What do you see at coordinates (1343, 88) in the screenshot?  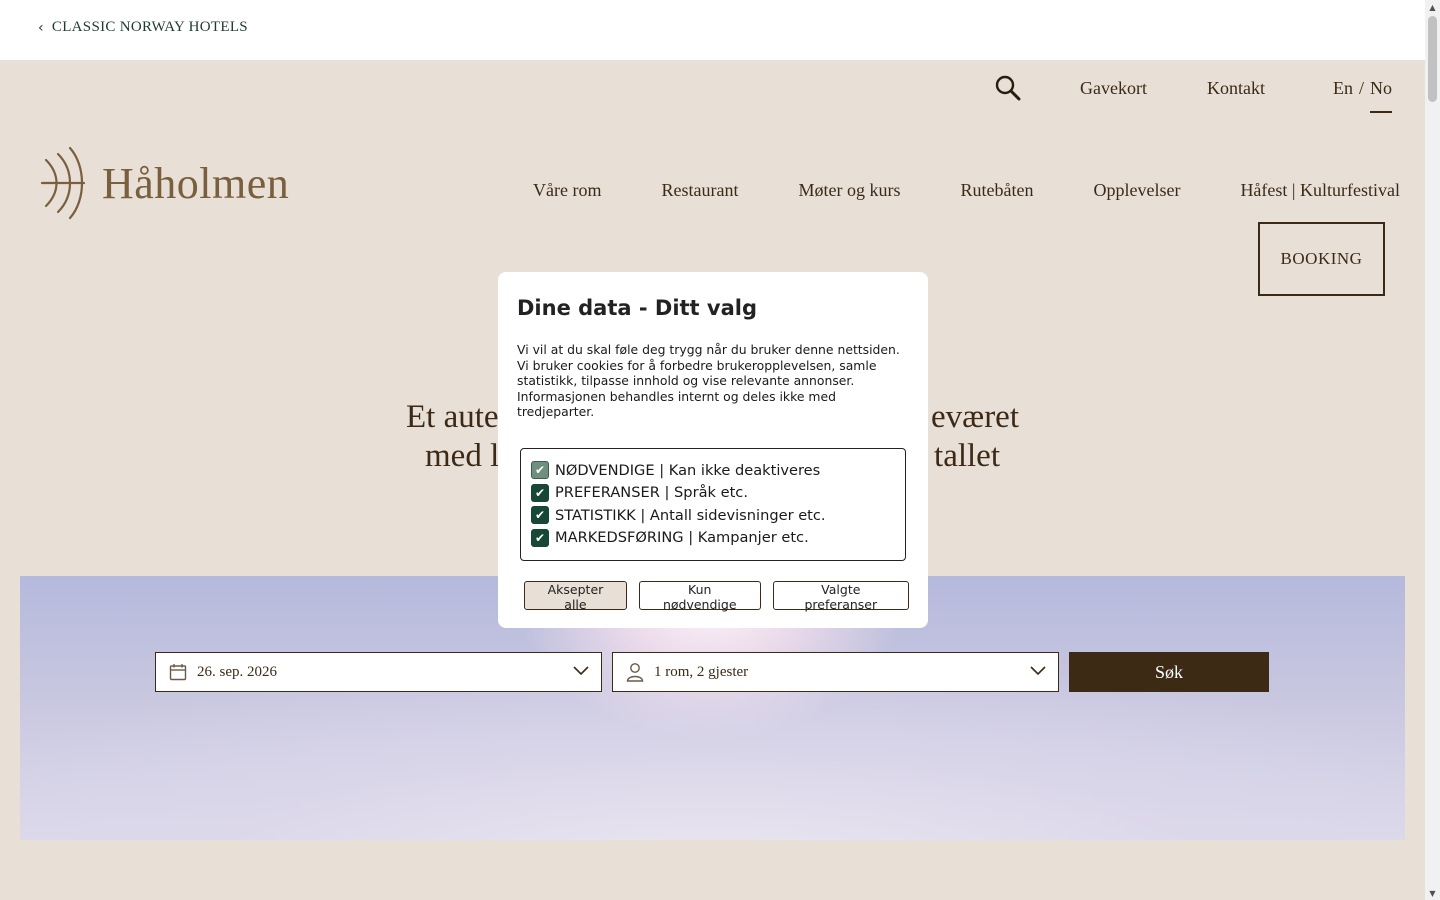 I see `lang-en-link: En` at bounding box center [1343, 88].